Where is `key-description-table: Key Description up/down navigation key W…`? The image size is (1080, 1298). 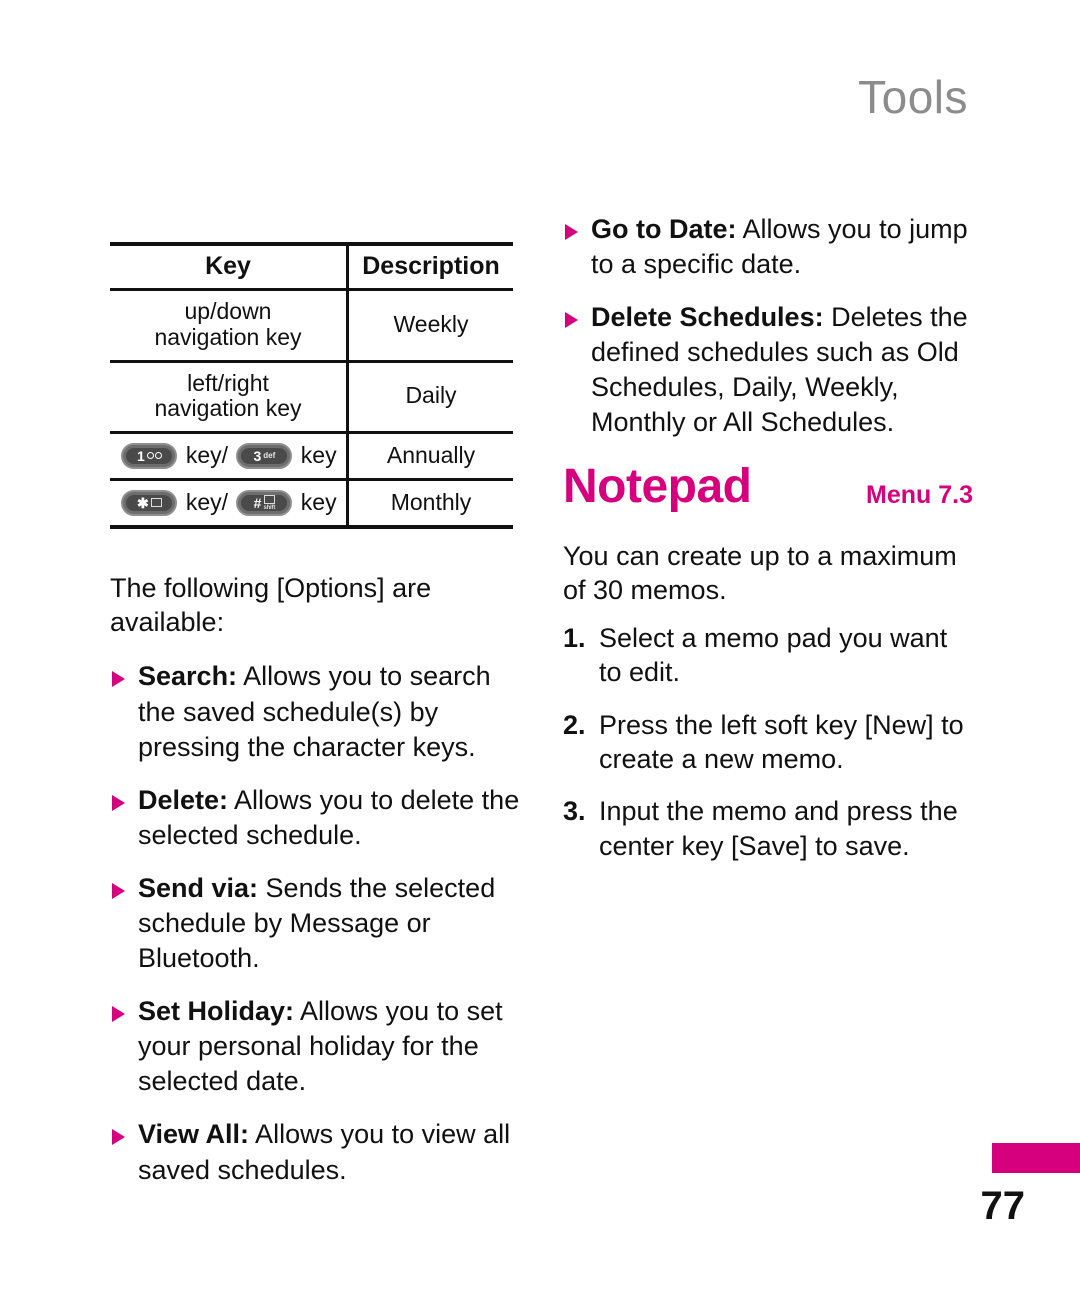
key-description-table: Key Description up/down navigation key W… is located at coordinates (311, 385).